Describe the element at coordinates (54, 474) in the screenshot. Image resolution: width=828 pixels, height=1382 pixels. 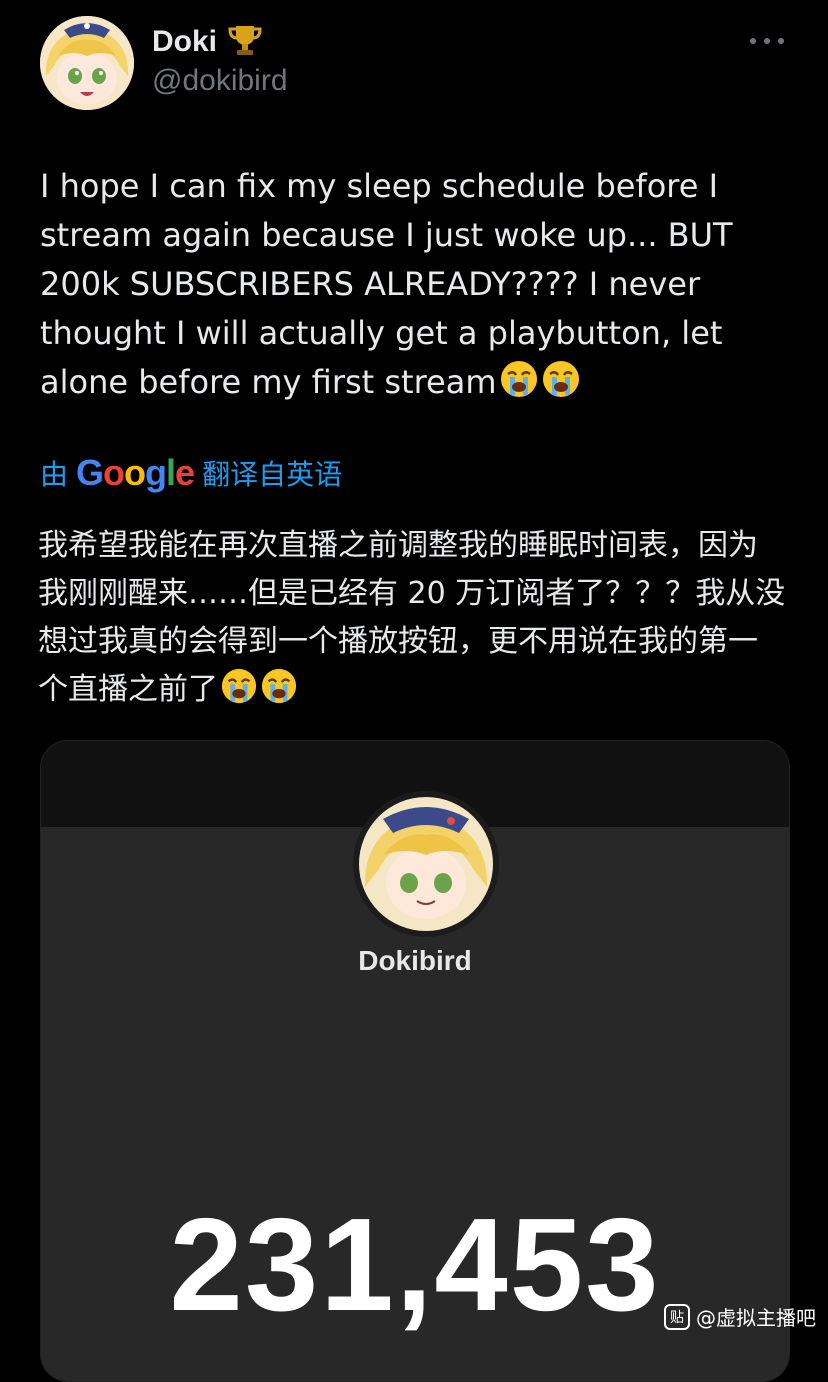
I see `translation-prefix: 由` at that location.